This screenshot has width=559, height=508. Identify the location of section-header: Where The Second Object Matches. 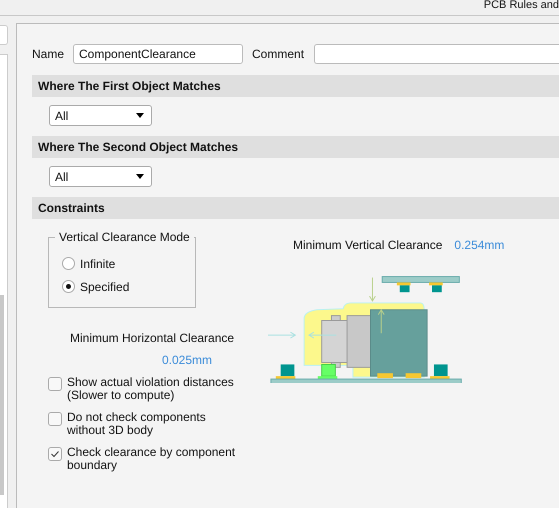
(295, 147).